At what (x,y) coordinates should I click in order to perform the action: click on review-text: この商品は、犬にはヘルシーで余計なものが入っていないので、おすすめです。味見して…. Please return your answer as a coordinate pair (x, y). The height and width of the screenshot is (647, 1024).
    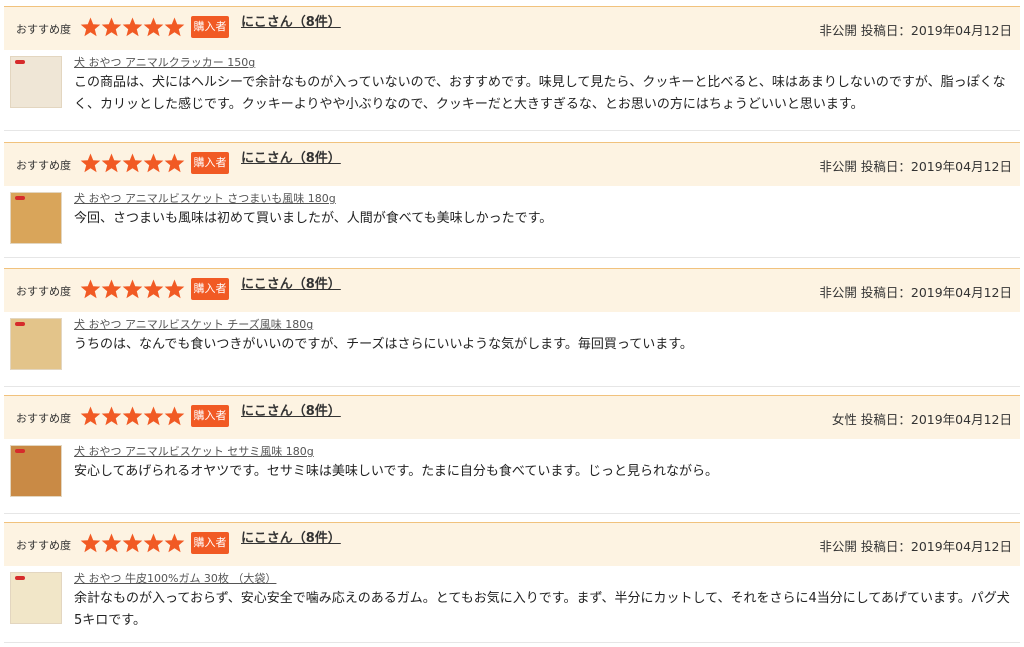
    Looking at the image, I should click on (540, 93).